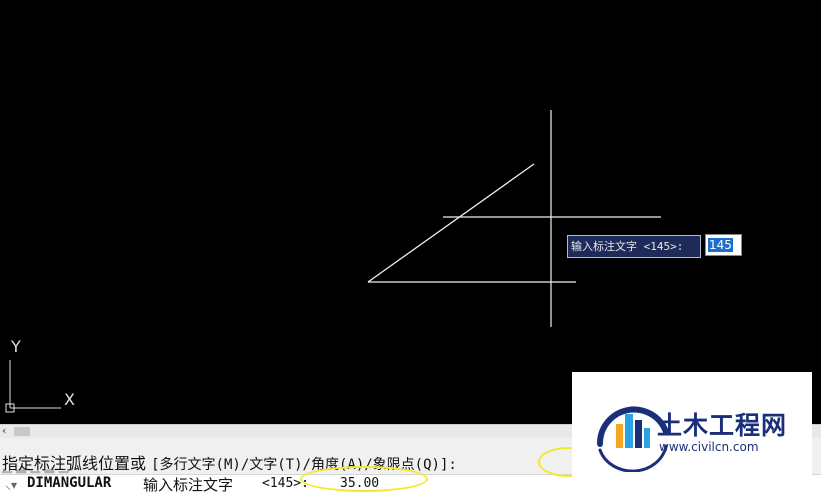 The height and width of the screenshot is (492, 821). Describe the element at coordinates (74, 463) in the screenshot. I see `history-prompt: 指定标注弧线位置或` at that location.